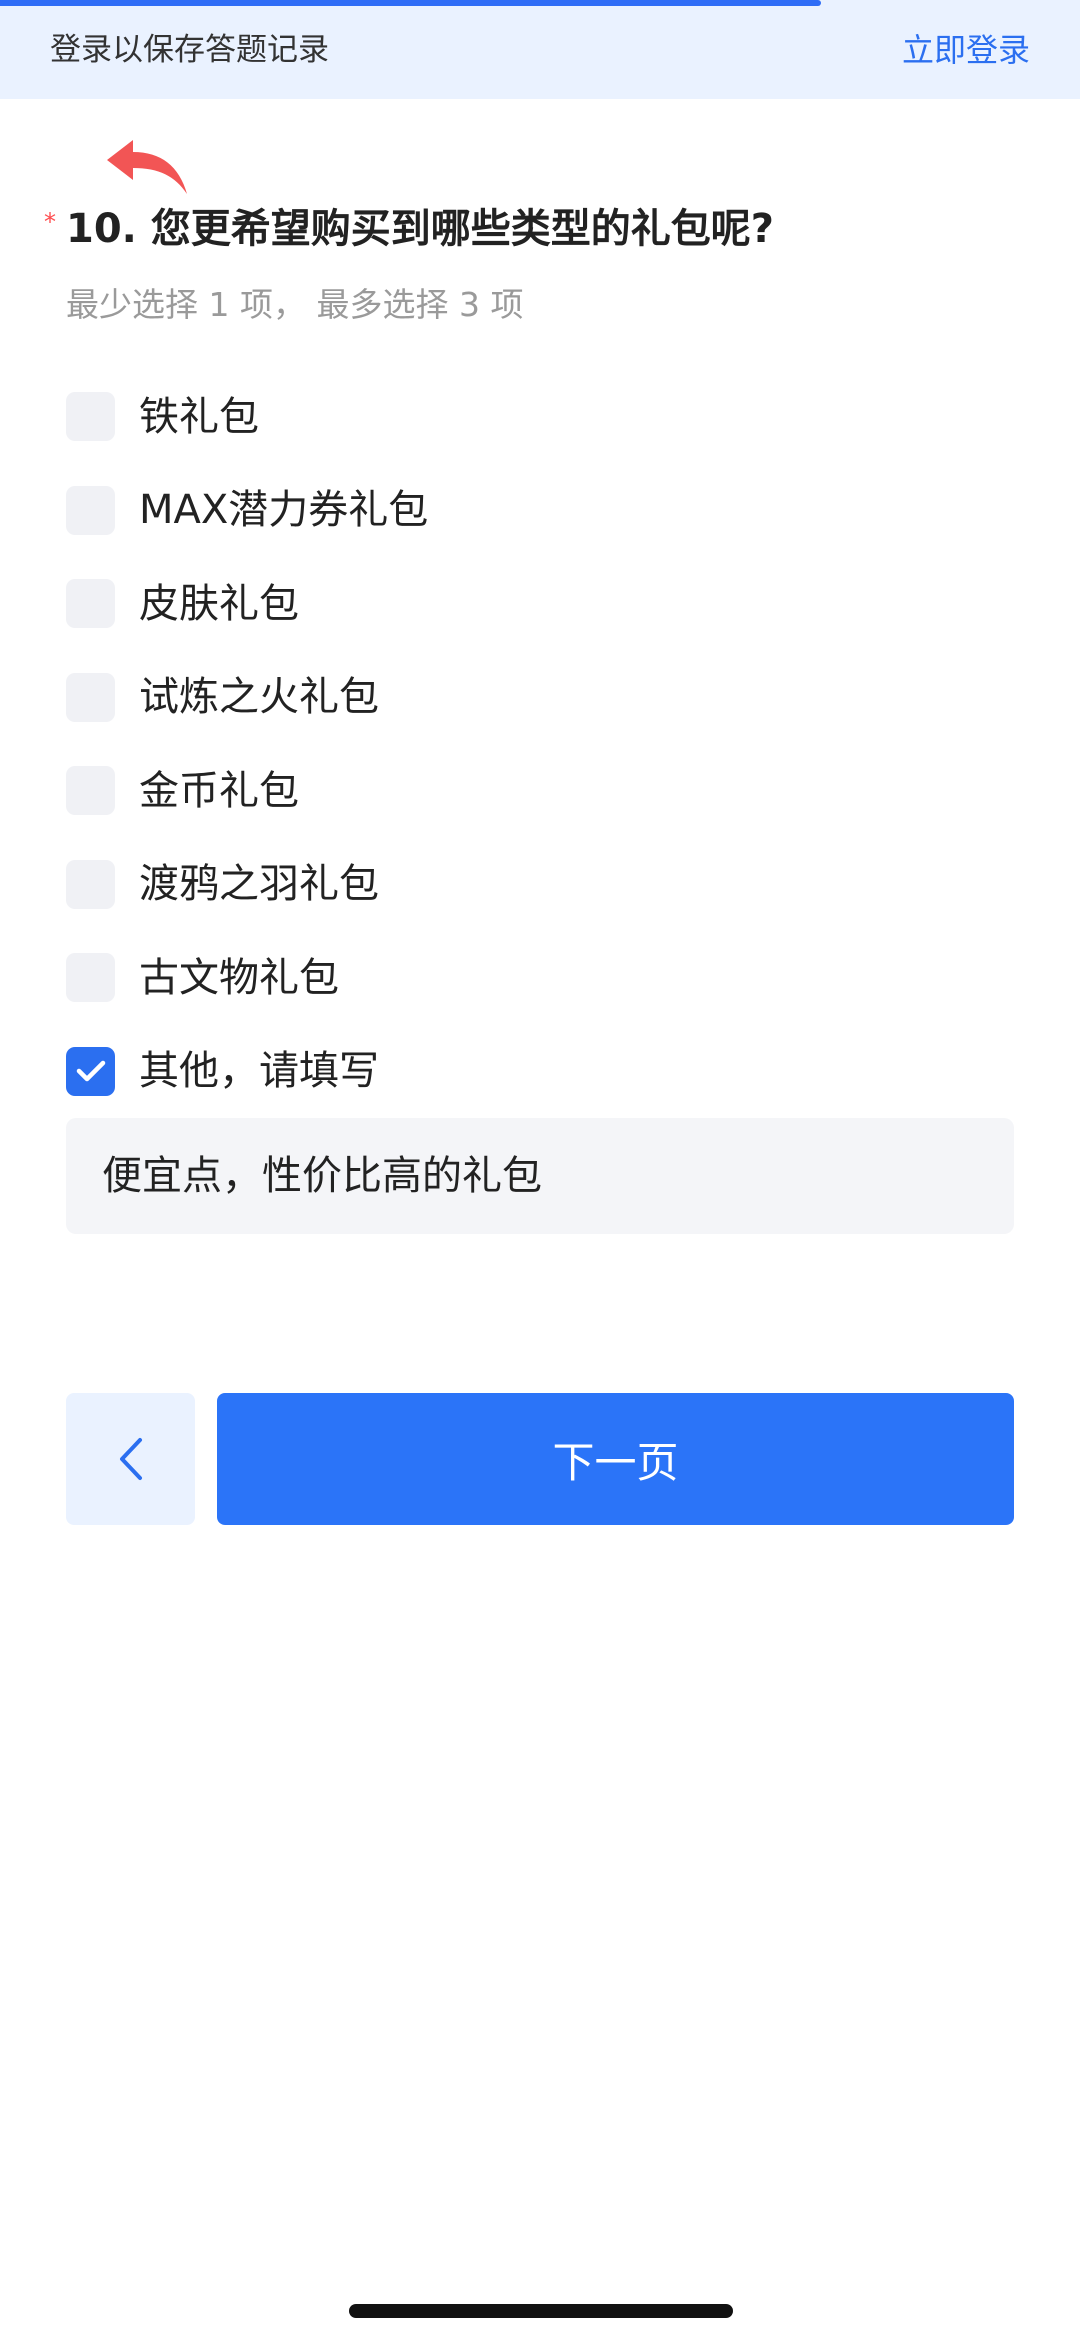 The image size is (1080, 2341). Describe the element at coordinates (541, 511) in the screenshot. I see `option-item: MAX潜力券礼包` at that location.